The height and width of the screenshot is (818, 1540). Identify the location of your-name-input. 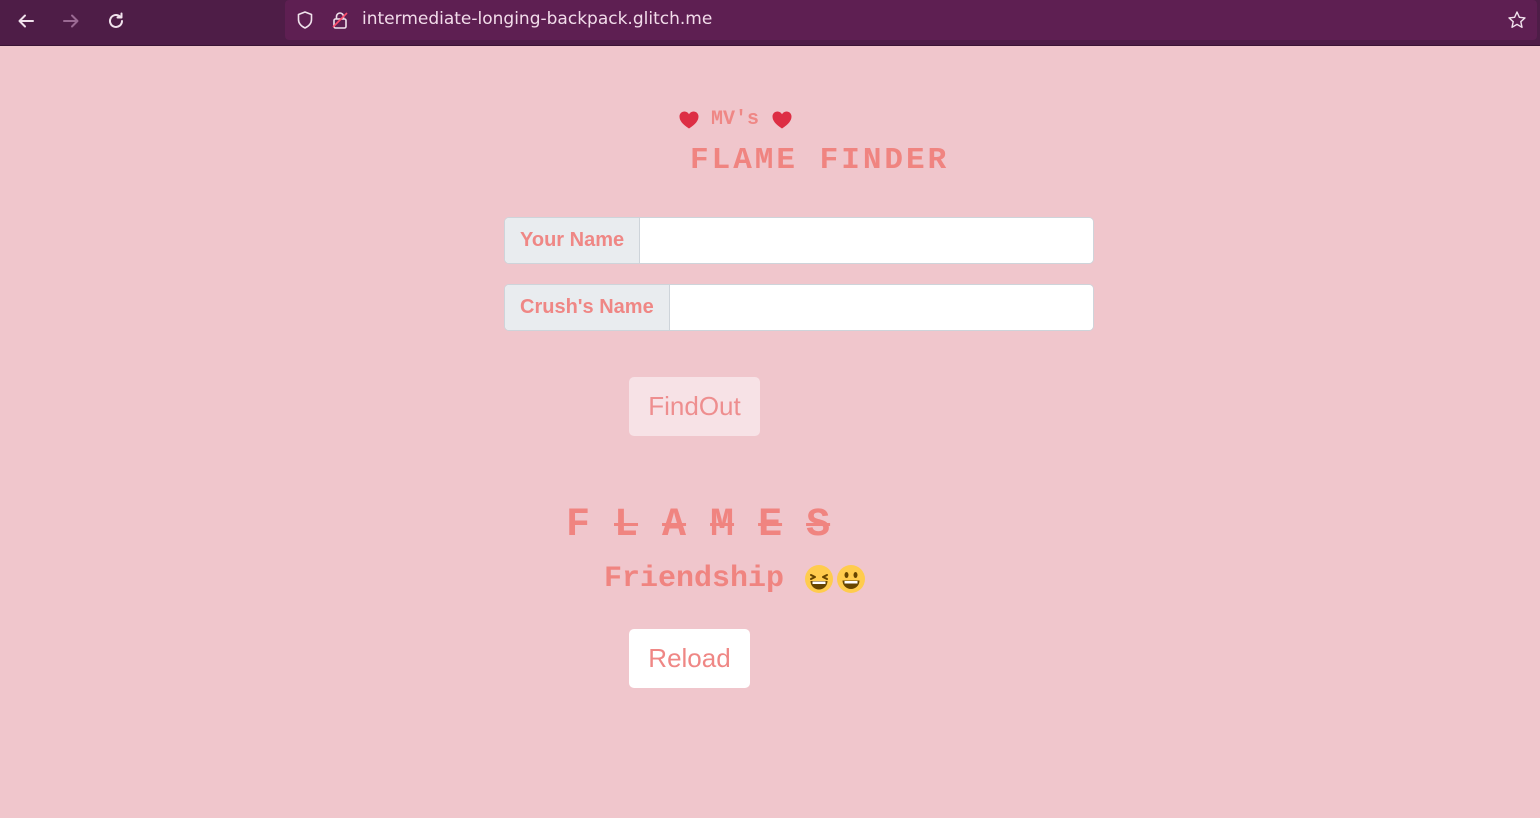
(866, 240).